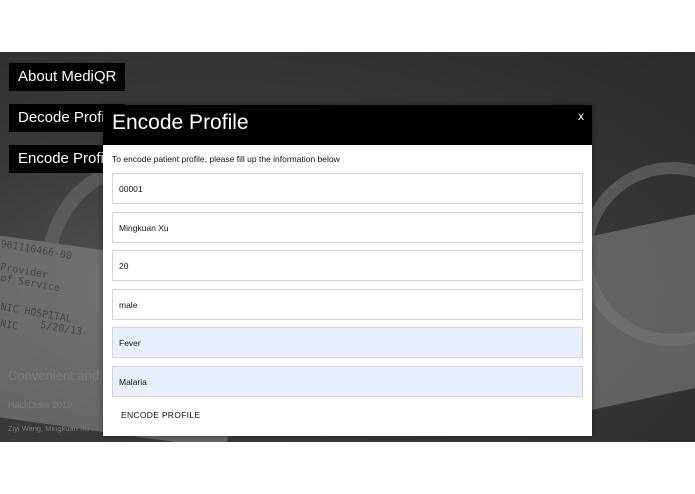 The width and height of the screenshot is (695, 494). What do you see at coordinates (40, 405) in the screenshot?
I see `hero-event: HackDuke 2019` at bounding box center [40, 405].